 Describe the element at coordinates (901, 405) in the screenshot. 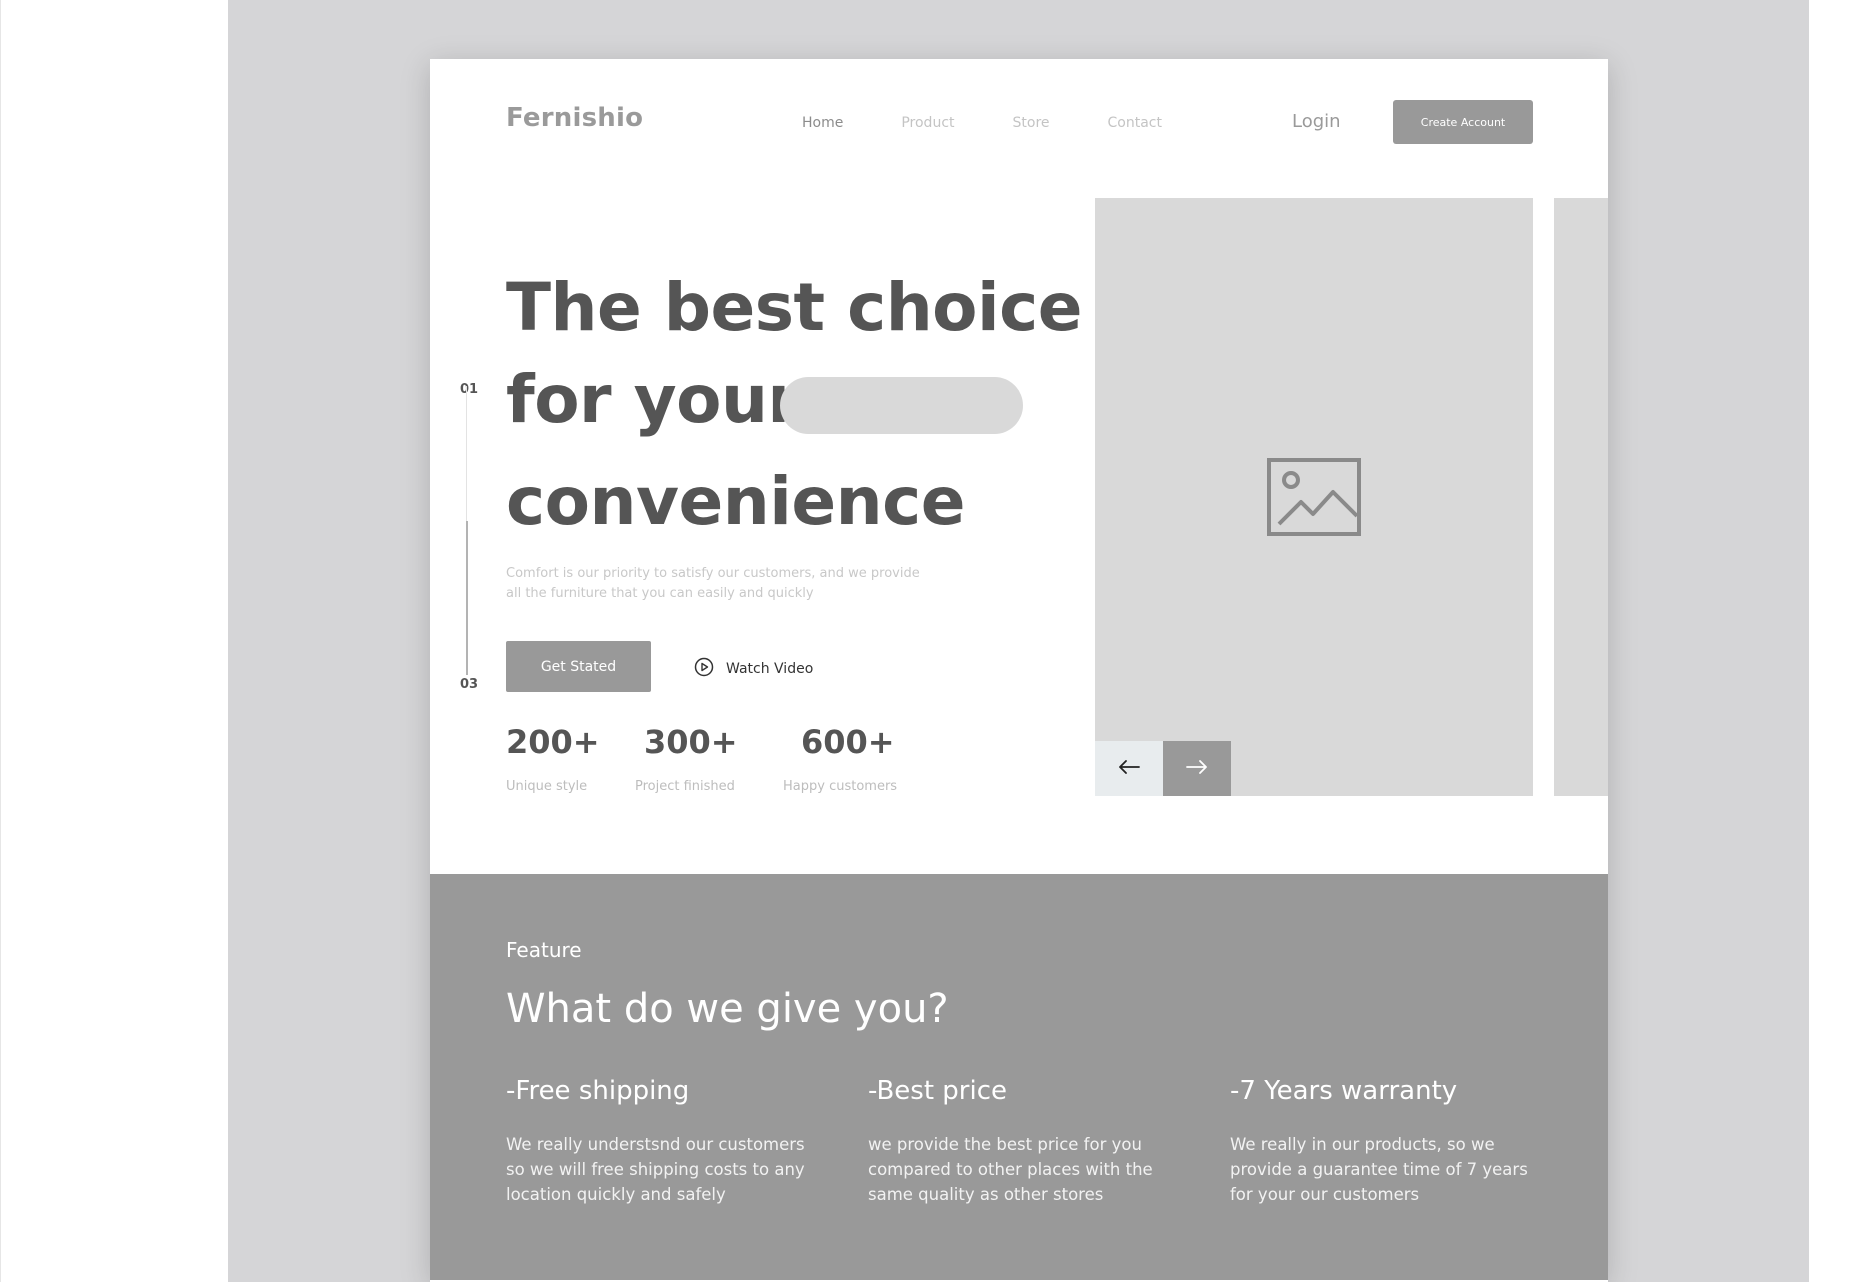

I see `headline-highlight-pill` at that location.